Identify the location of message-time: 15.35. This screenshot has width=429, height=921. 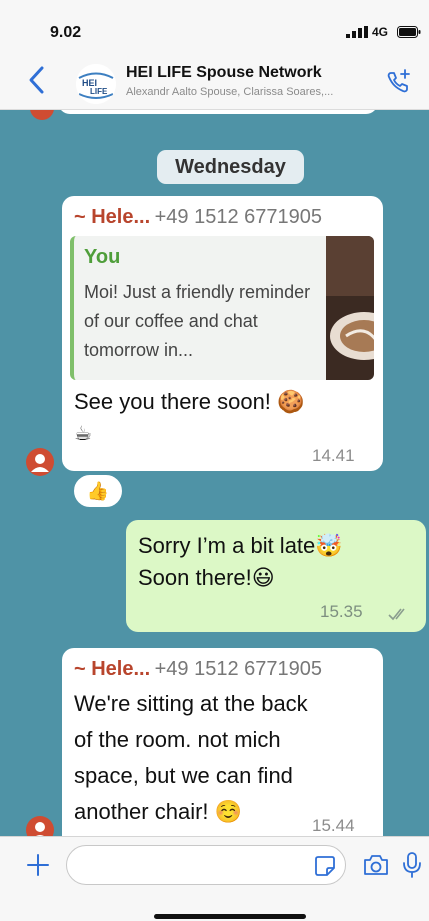
(341, 611).